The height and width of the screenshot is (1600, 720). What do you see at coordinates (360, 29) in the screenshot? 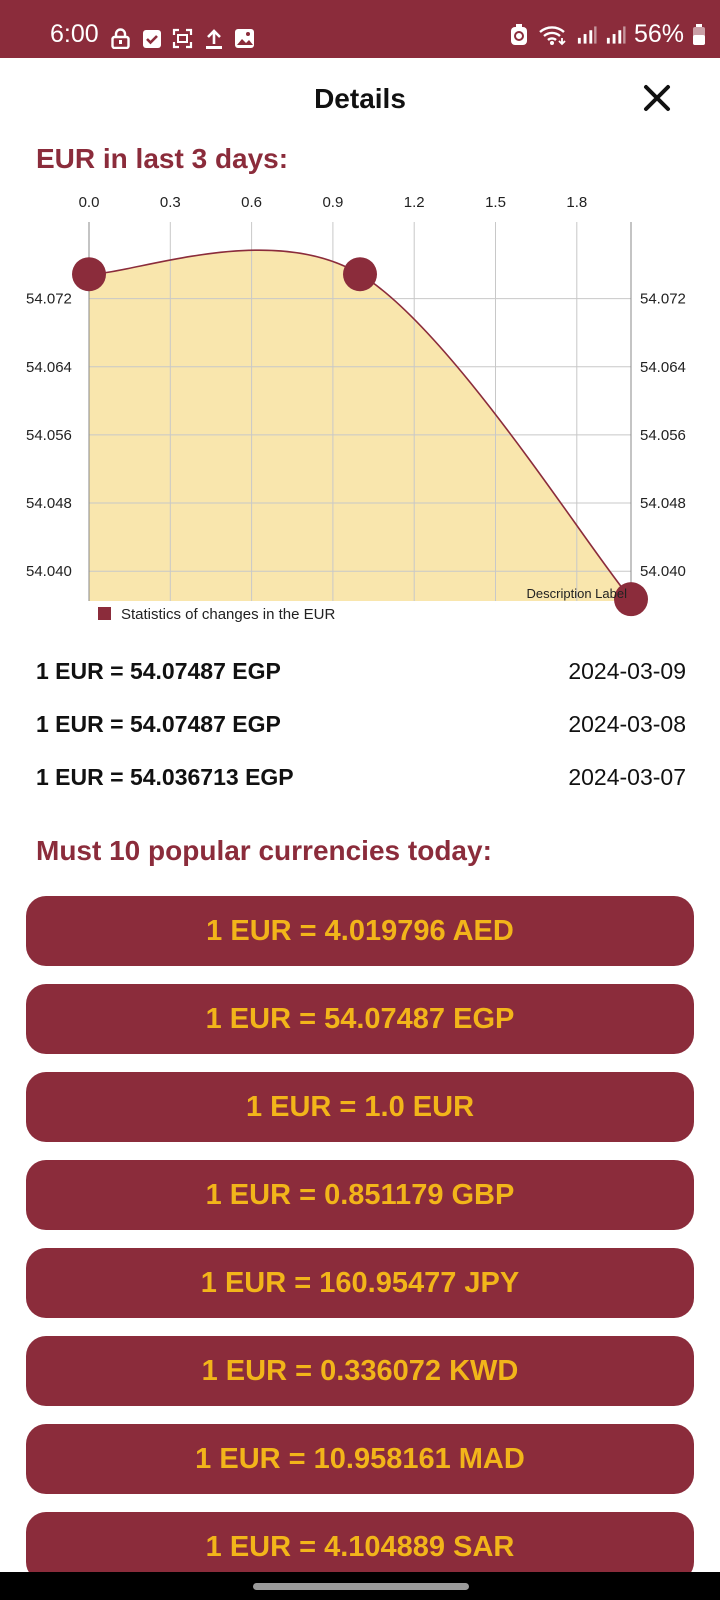
I see `status-bar: 6:00 56%` at bounding box center [360, 29].